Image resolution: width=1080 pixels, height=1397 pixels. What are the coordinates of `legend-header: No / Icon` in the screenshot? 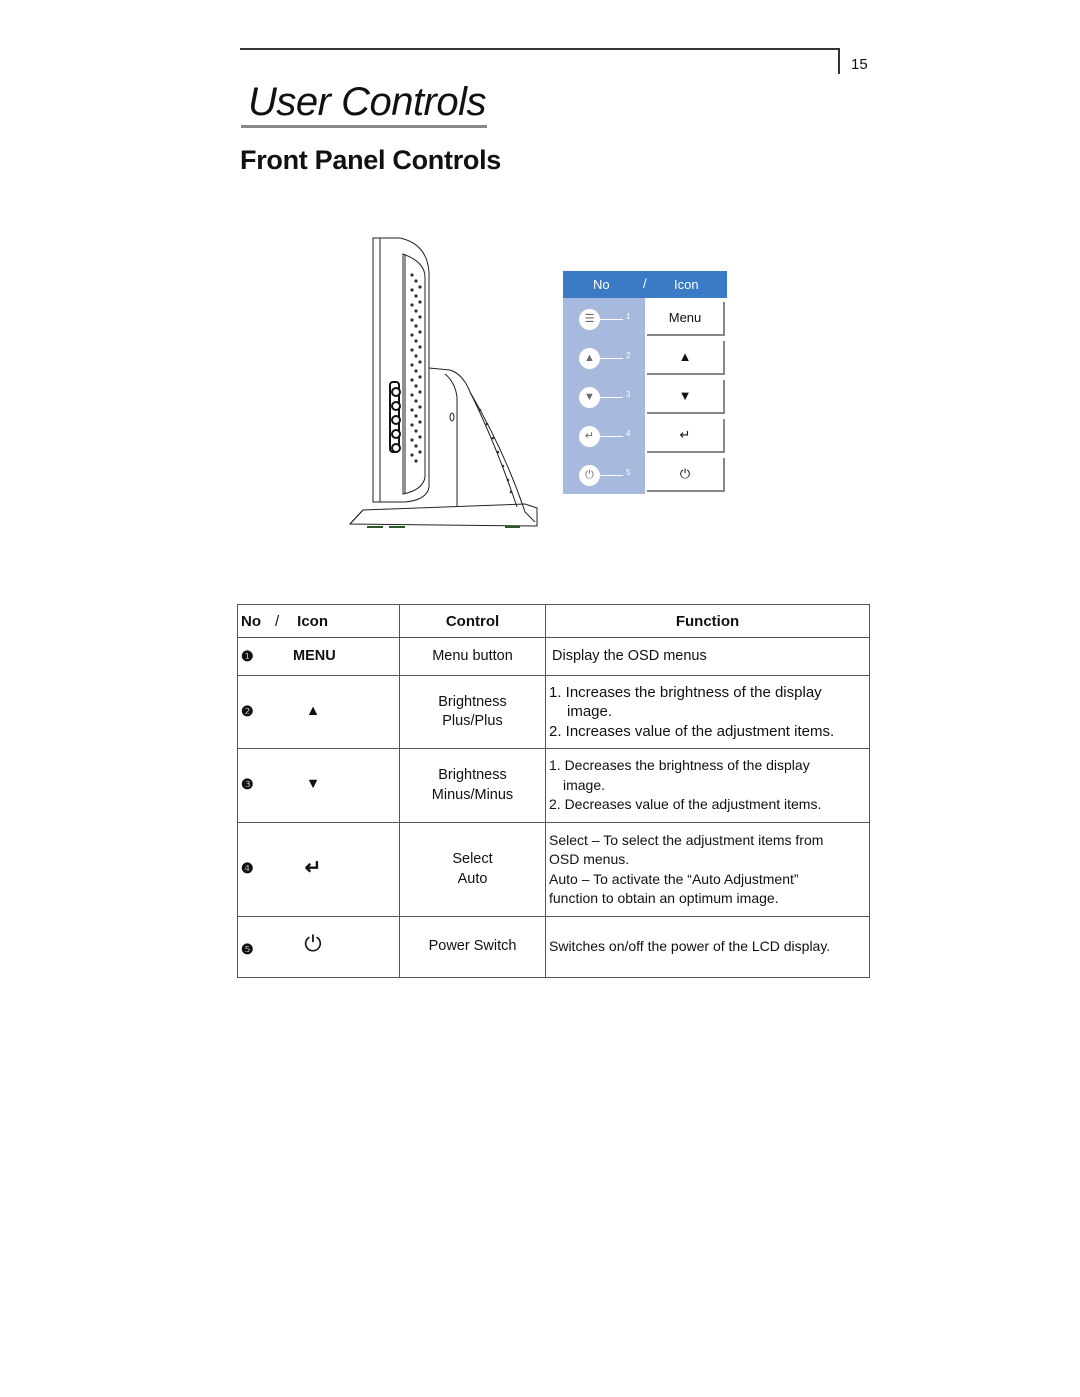 It's located at (645, 284).